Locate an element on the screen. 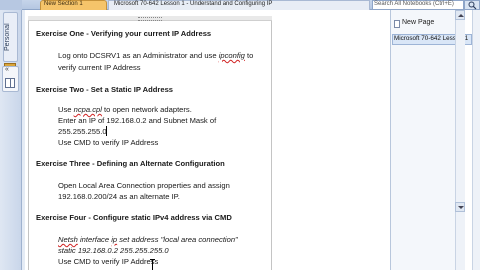 This screenshot has height=270, width=480. text-run: interface is located at coordinates (94, 239).